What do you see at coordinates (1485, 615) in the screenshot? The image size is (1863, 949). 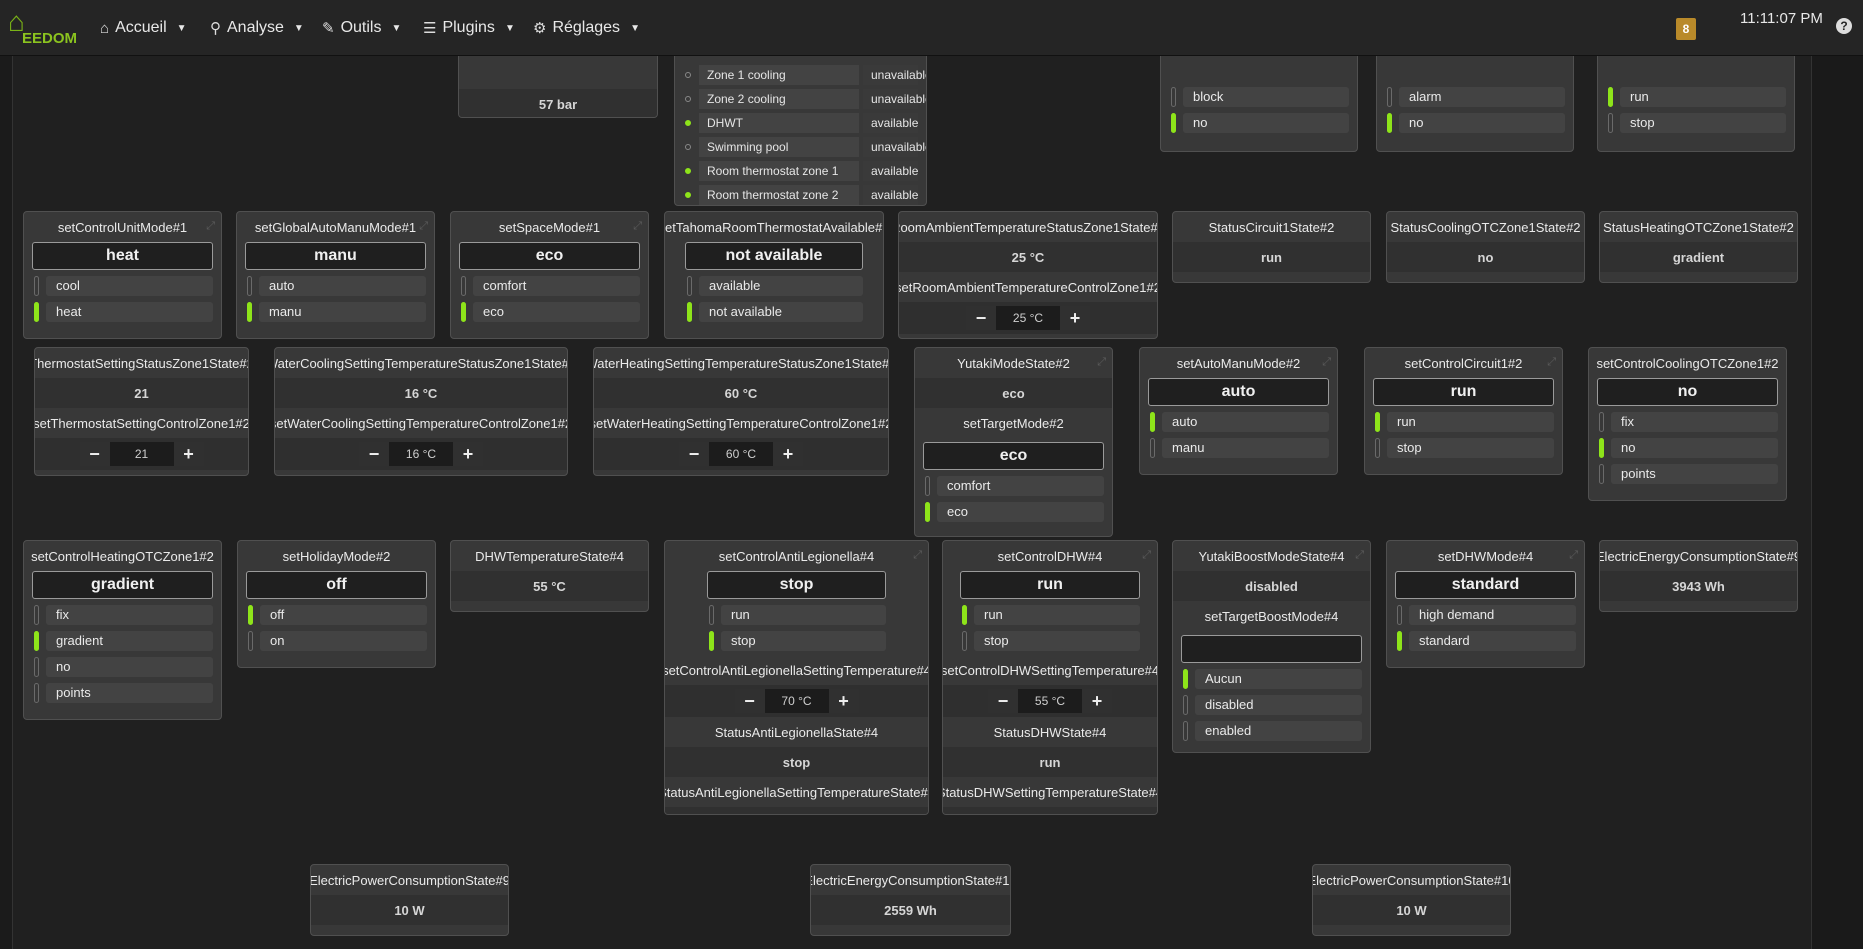 I see `option-high-demand: high demand` at bounding box center [1485, 615].